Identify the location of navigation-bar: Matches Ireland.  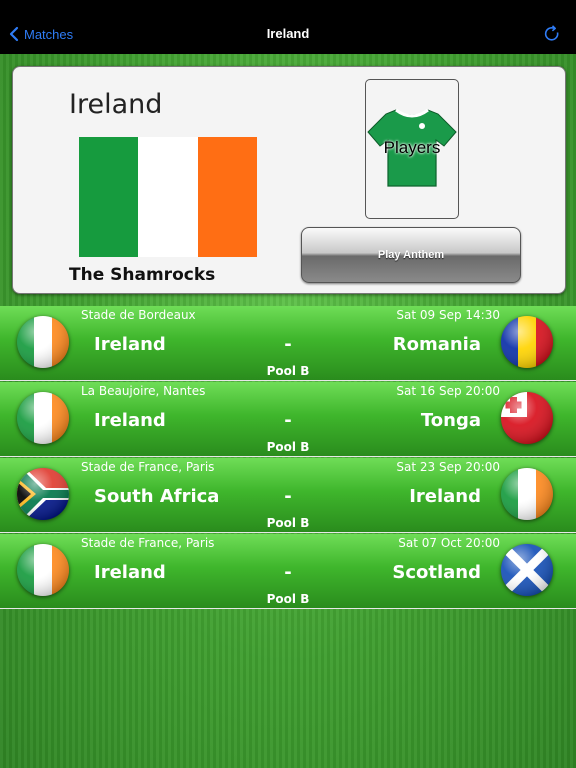
(288, 27).